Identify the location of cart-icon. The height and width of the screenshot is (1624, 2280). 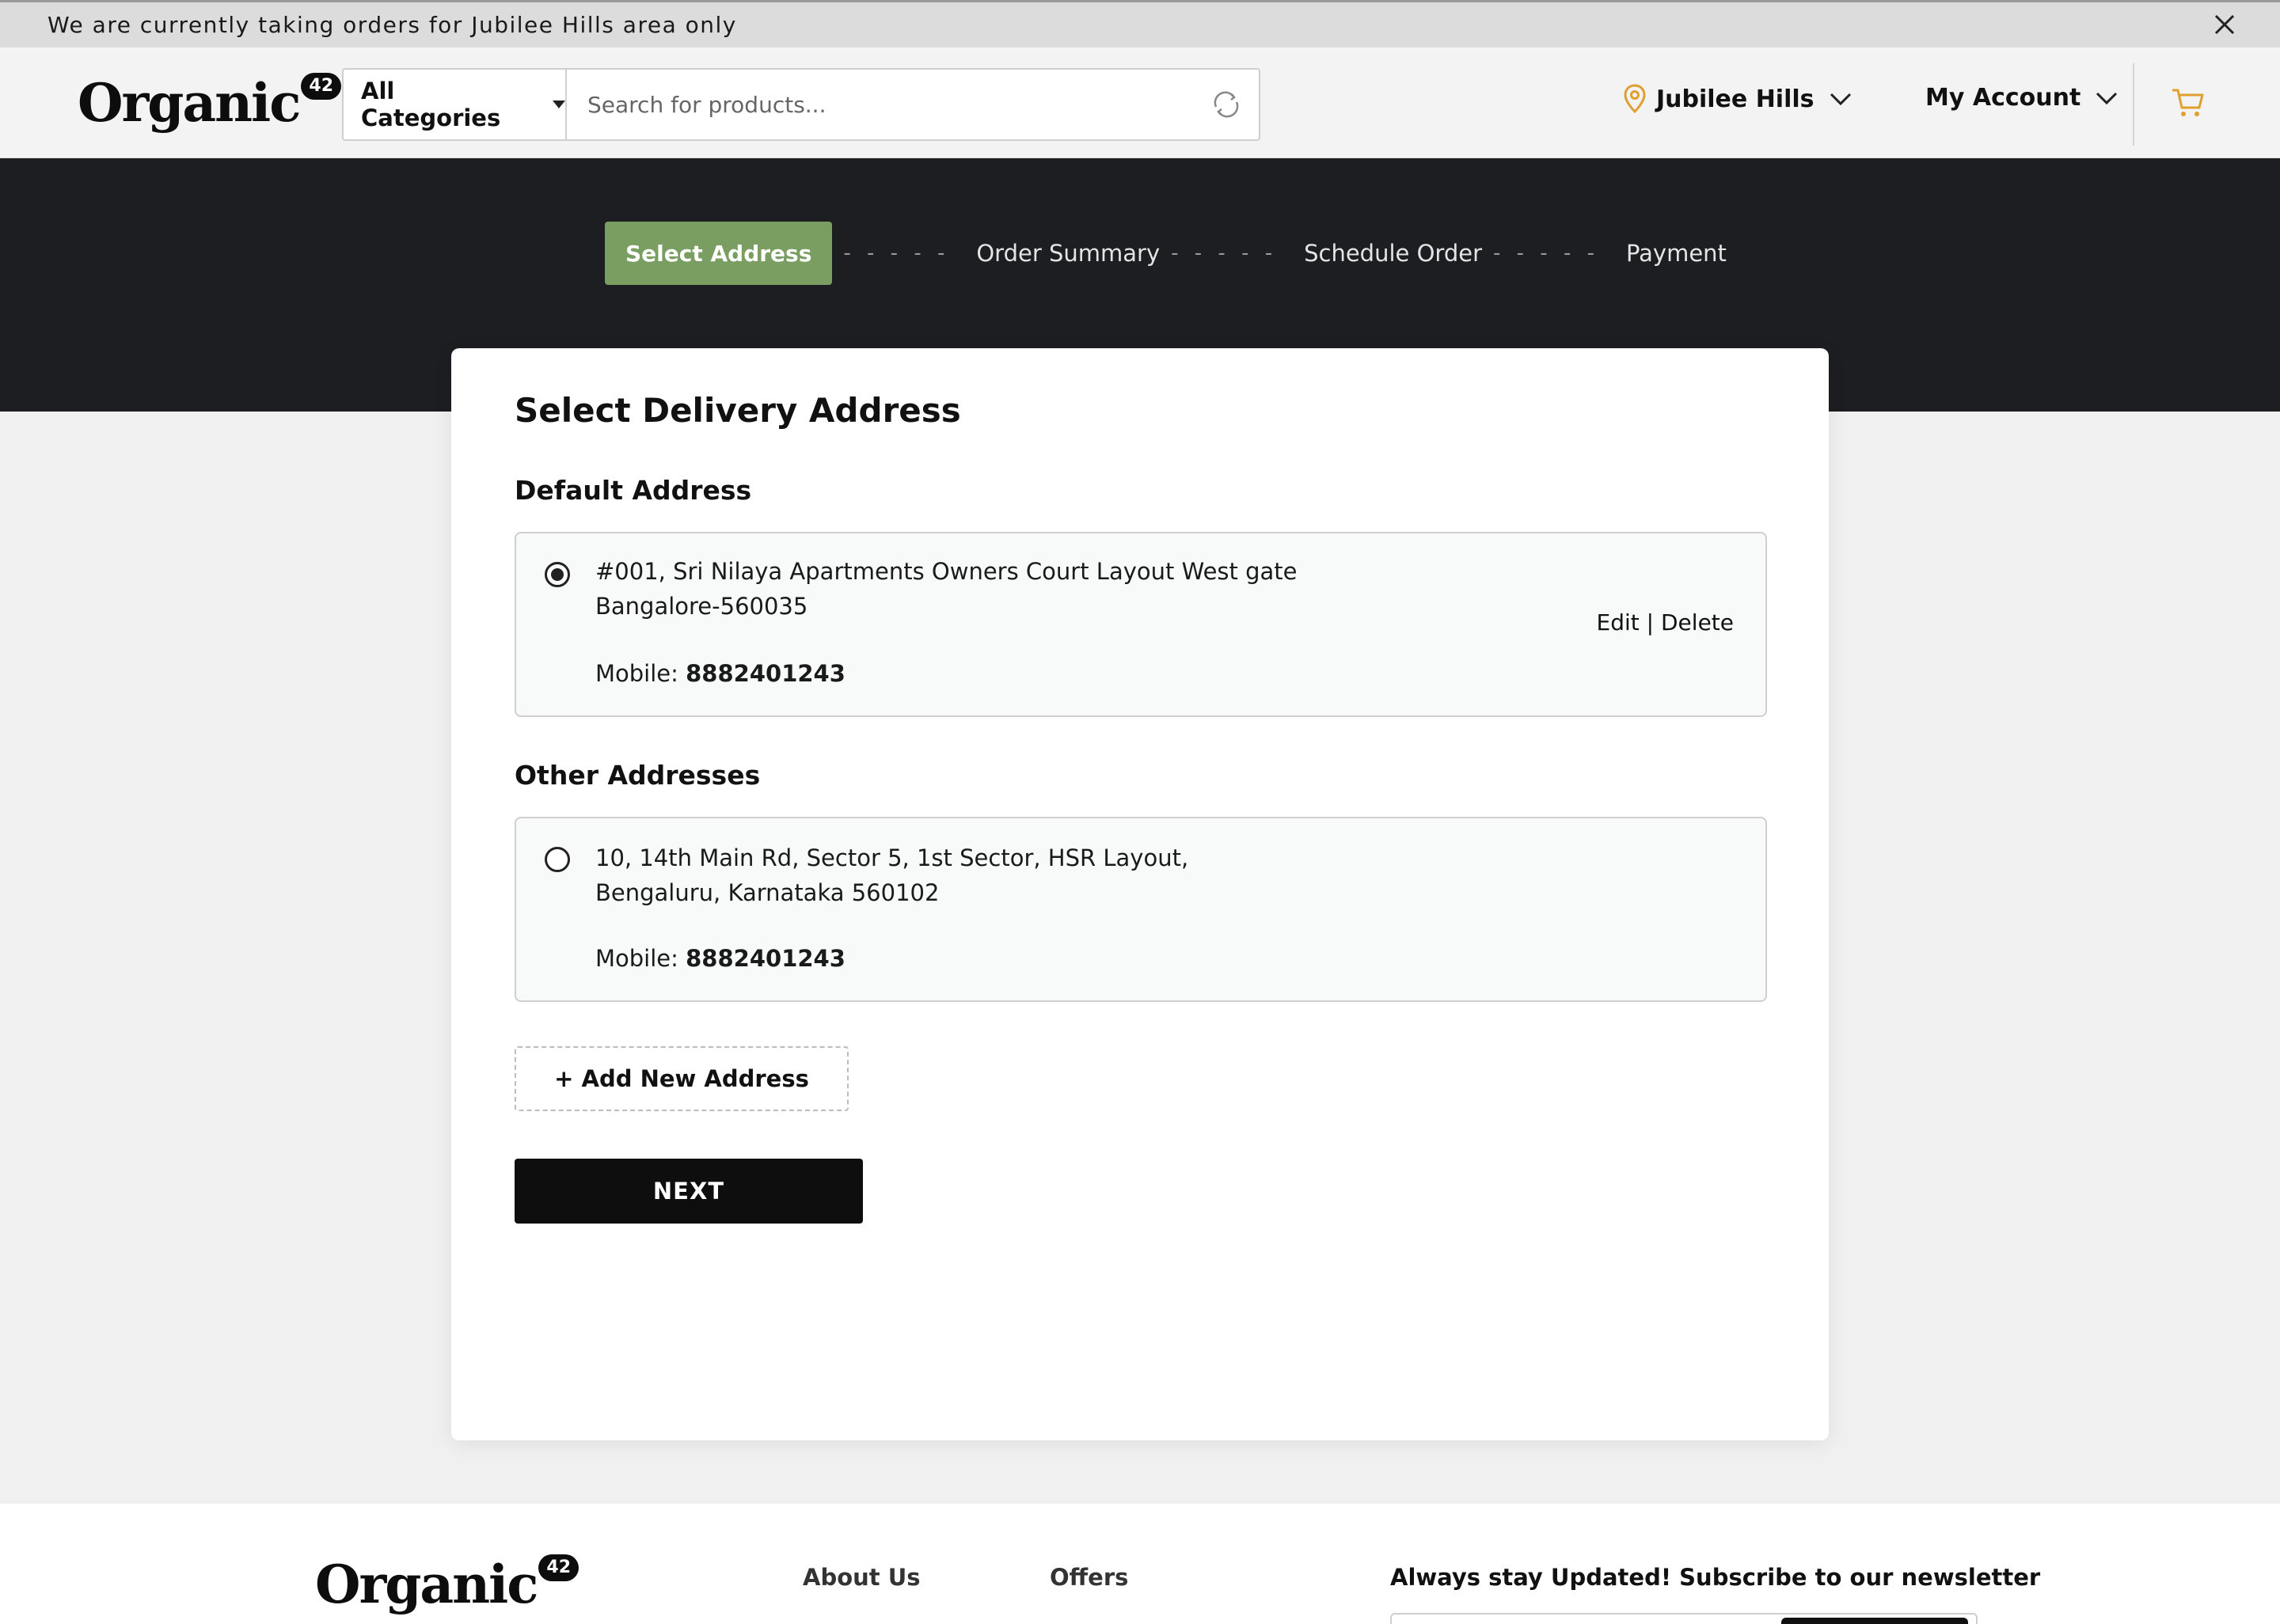
(2188, 103).